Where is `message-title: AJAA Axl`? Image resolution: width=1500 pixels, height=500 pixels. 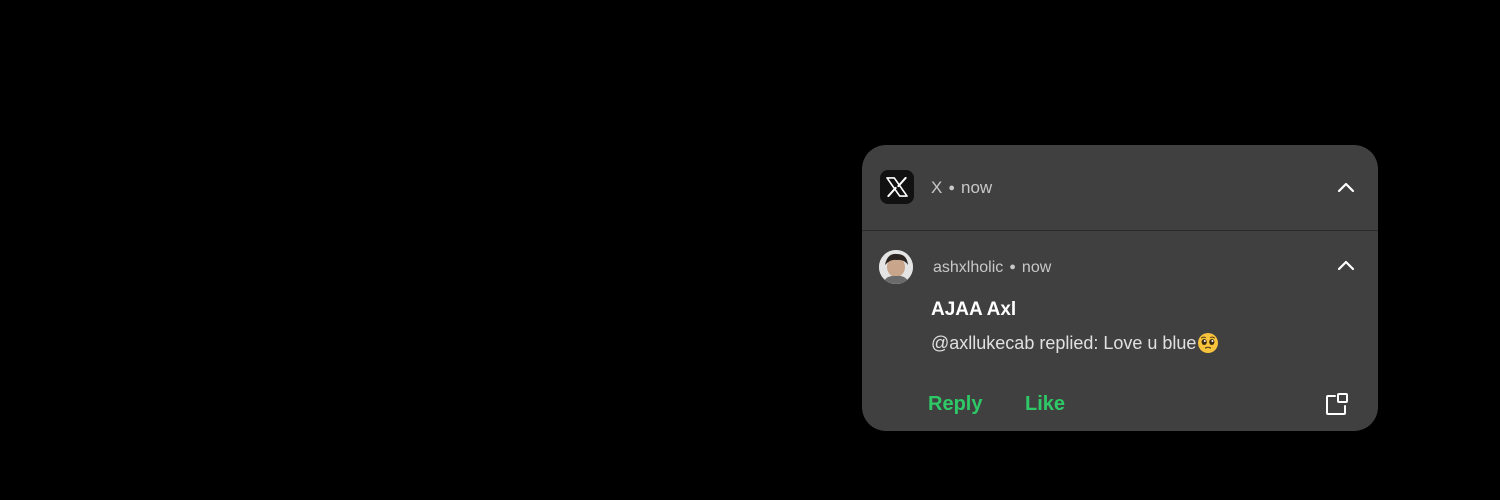 message-title: AJAA Axl is located at coordinates (974, 309).